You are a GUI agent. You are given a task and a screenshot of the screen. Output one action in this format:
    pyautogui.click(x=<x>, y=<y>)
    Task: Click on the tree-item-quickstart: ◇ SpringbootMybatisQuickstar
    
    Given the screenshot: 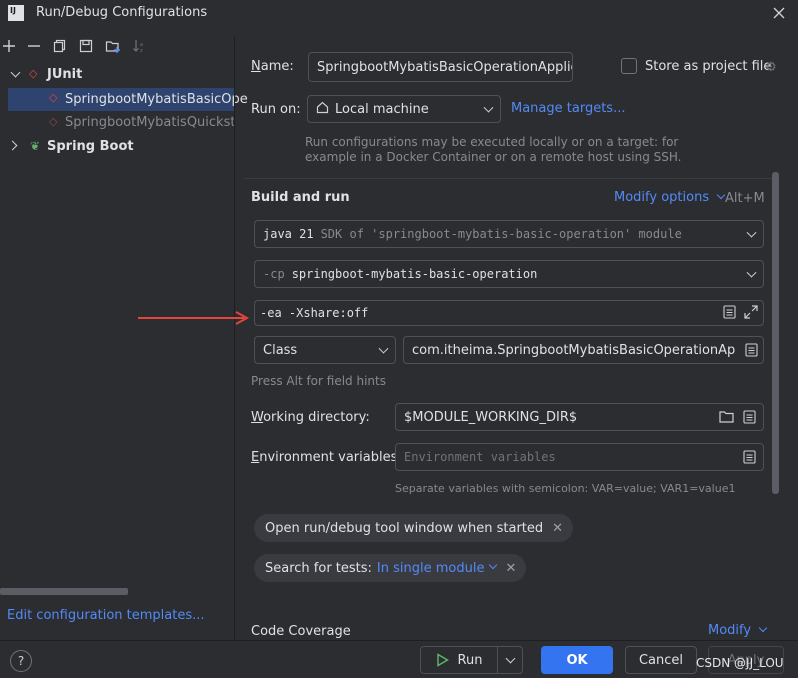 What is the action you would take?
    pyautogui.click(x=117, y=123)
    